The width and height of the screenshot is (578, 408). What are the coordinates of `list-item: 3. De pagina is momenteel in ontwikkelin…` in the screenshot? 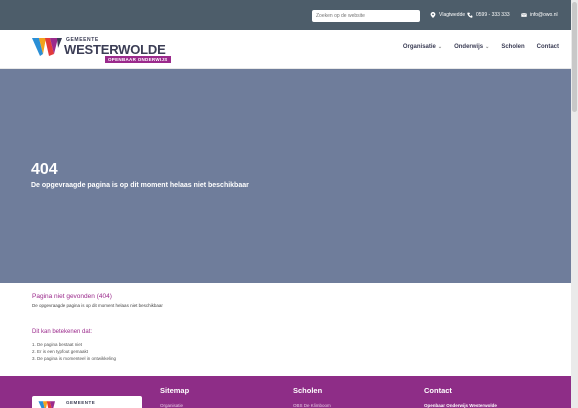 It's located at (74, 358).